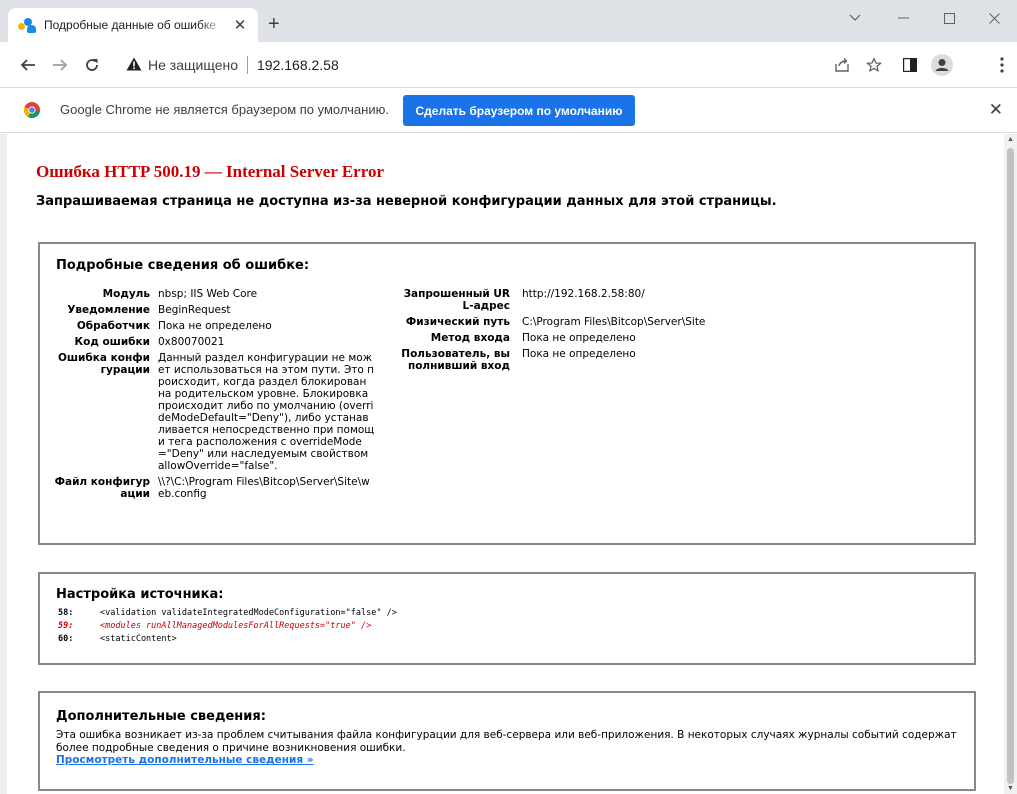 Image resolution: width=1017 pixels, height=794 pixels. What do you see at coordinates (942, 65) in the screenshot?
I see `profile-avatar-icon` at bounding box center [942, 65].